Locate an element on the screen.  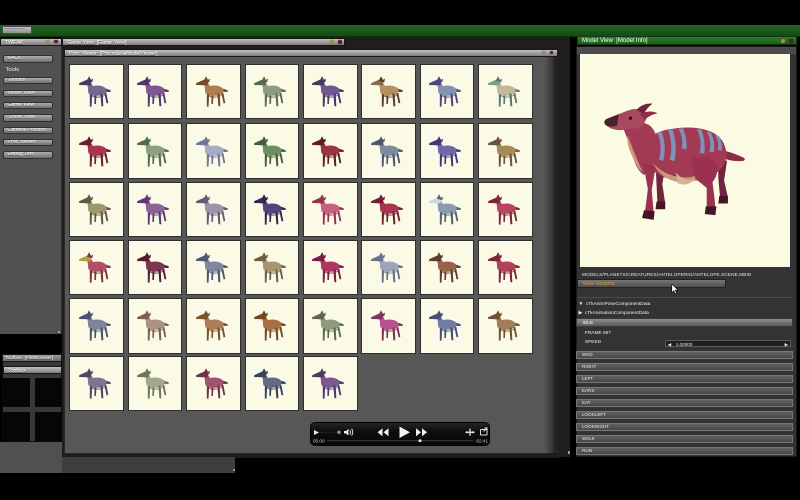
svg-text: 05:00 is located at coordinates (319, 440).